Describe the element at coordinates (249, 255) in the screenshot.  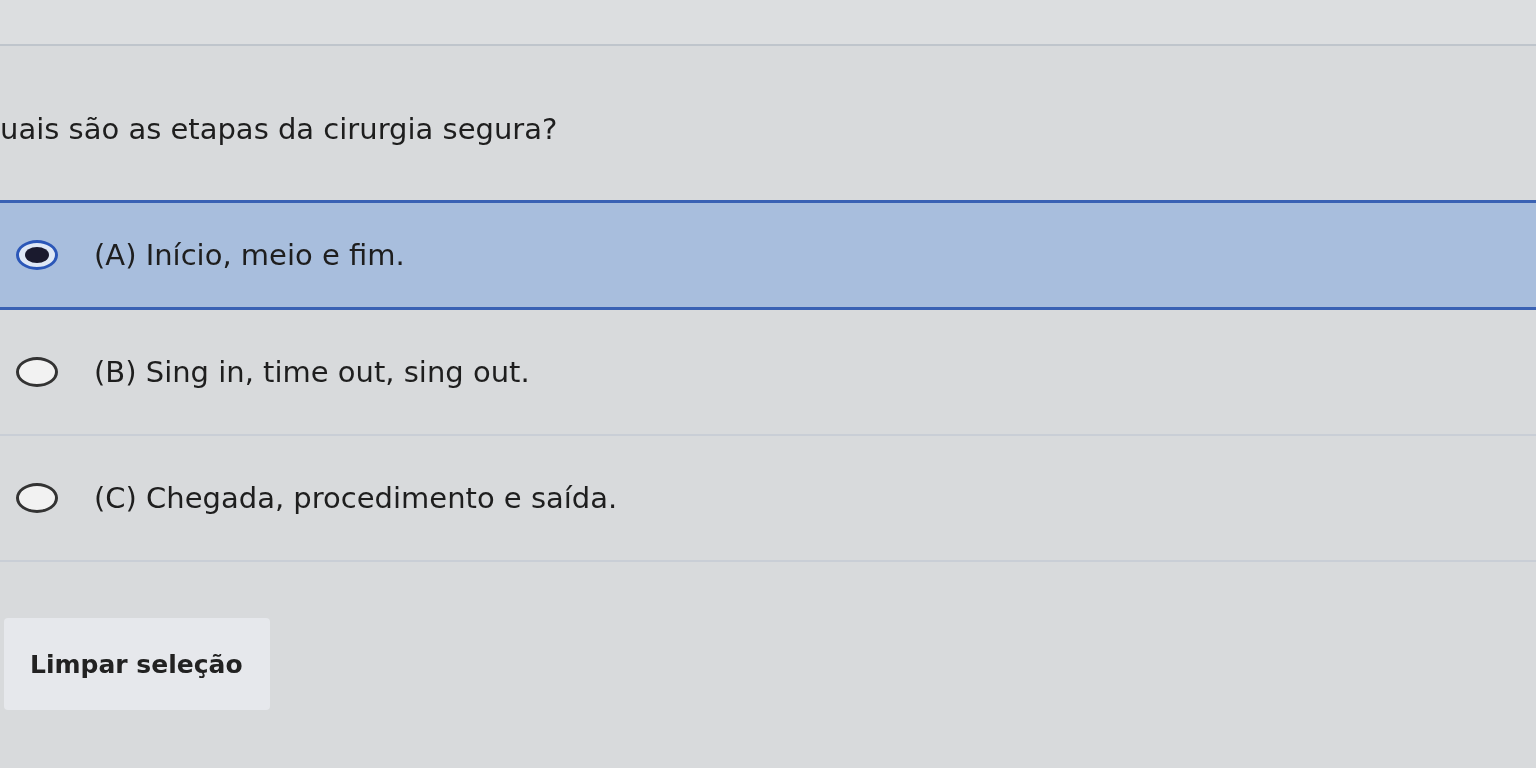
I see `option-label: (A) Início, meio e fim.` at that location.